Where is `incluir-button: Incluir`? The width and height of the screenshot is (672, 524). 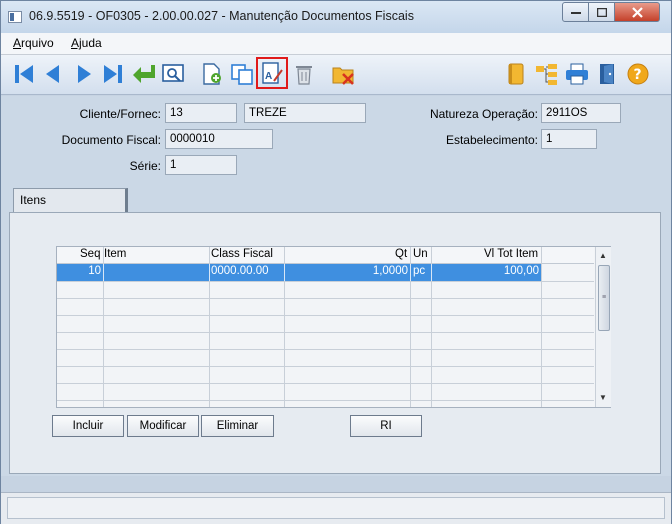 incluir-button: Incluir is located at coordinates (88, 426).